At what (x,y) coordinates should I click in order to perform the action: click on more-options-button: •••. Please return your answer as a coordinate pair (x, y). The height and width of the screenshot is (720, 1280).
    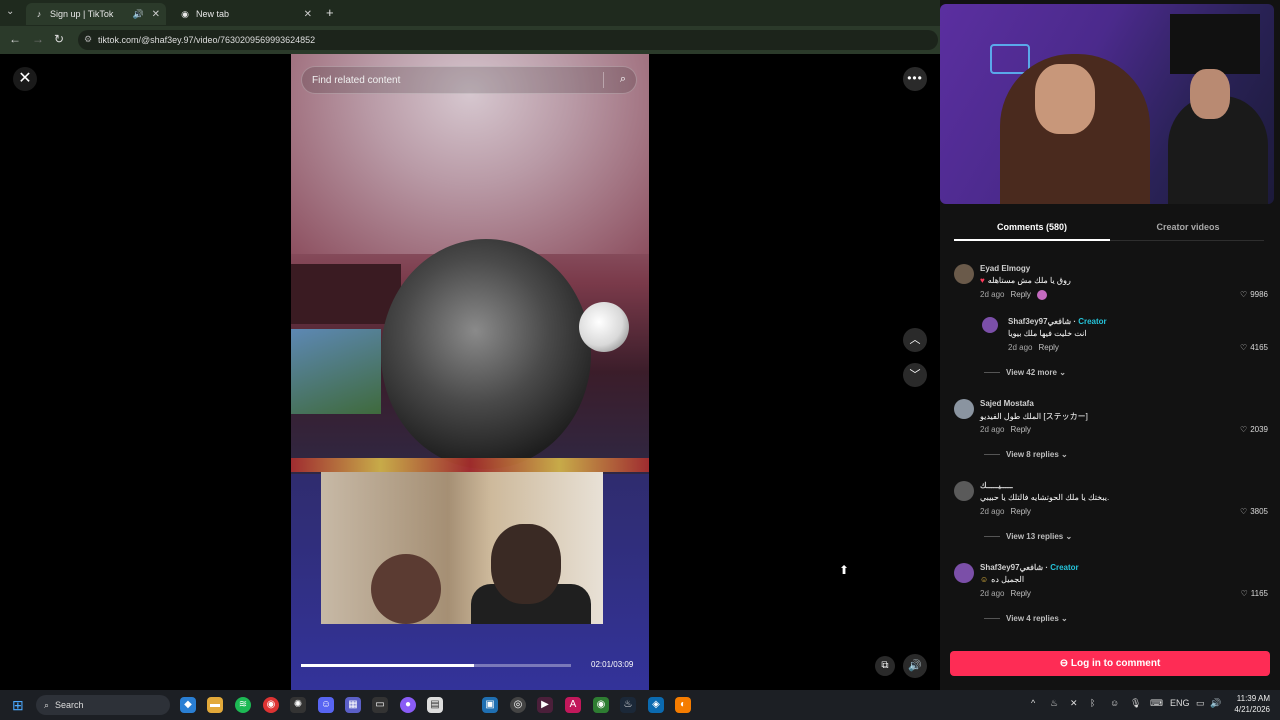
    Looking at the image, I should click on (915, 79).